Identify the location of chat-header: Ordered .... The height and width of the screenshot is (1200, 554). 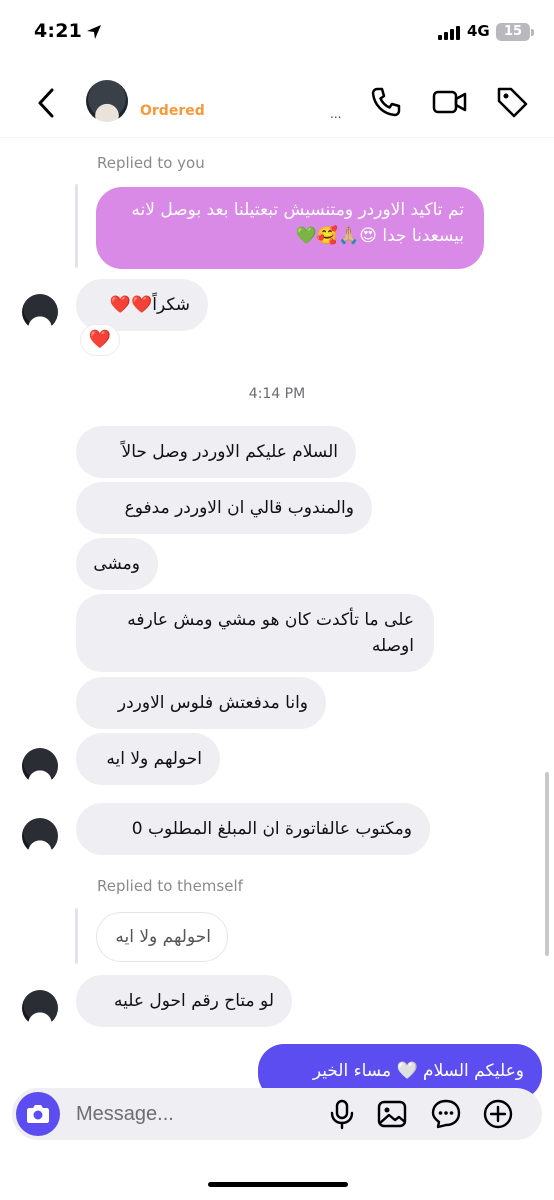
(277, 104).